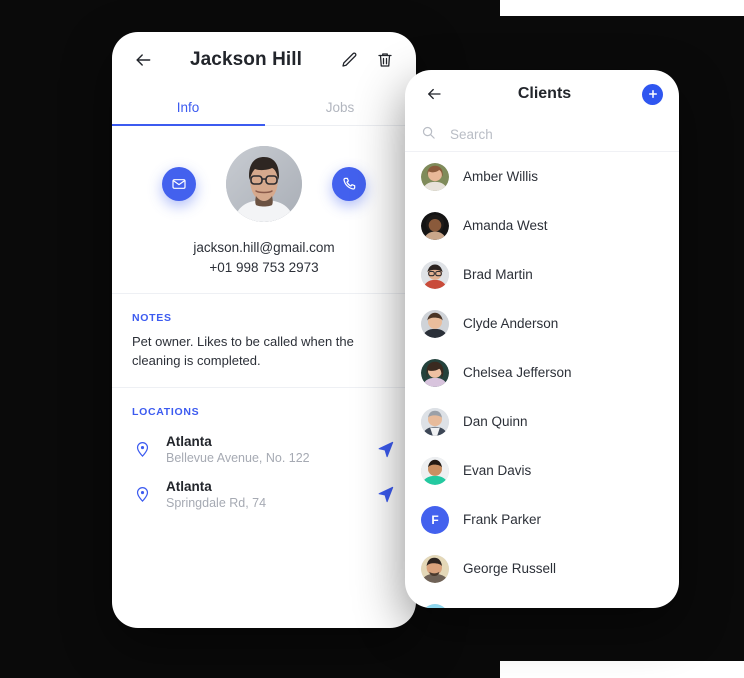 This screenshot has width=744, height=678. What do you see at coordinates (385, 60) in the screenshot?
I see `delete-button` at bounding box center [385, 60].